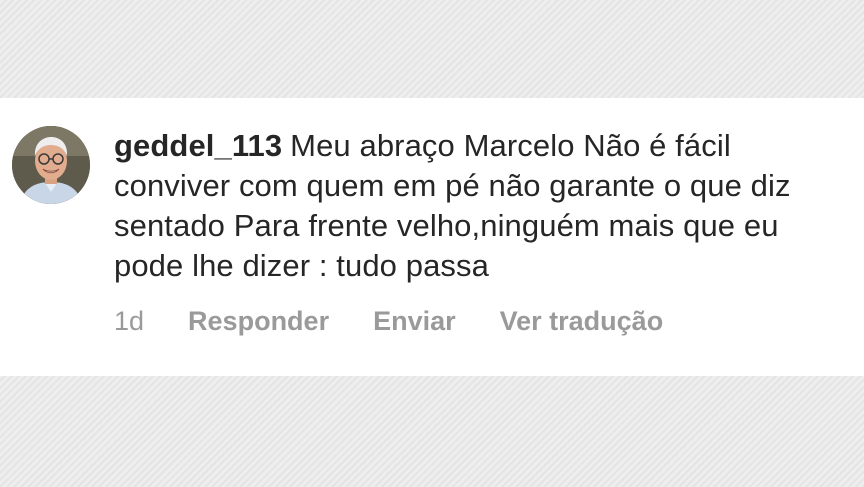 The height and width of the screenshot is (487, 864). What do you see at coordinates (129, 320) in the screenshot?
I see `comment-timestamp: 1d` at bounding box center [129, 320].